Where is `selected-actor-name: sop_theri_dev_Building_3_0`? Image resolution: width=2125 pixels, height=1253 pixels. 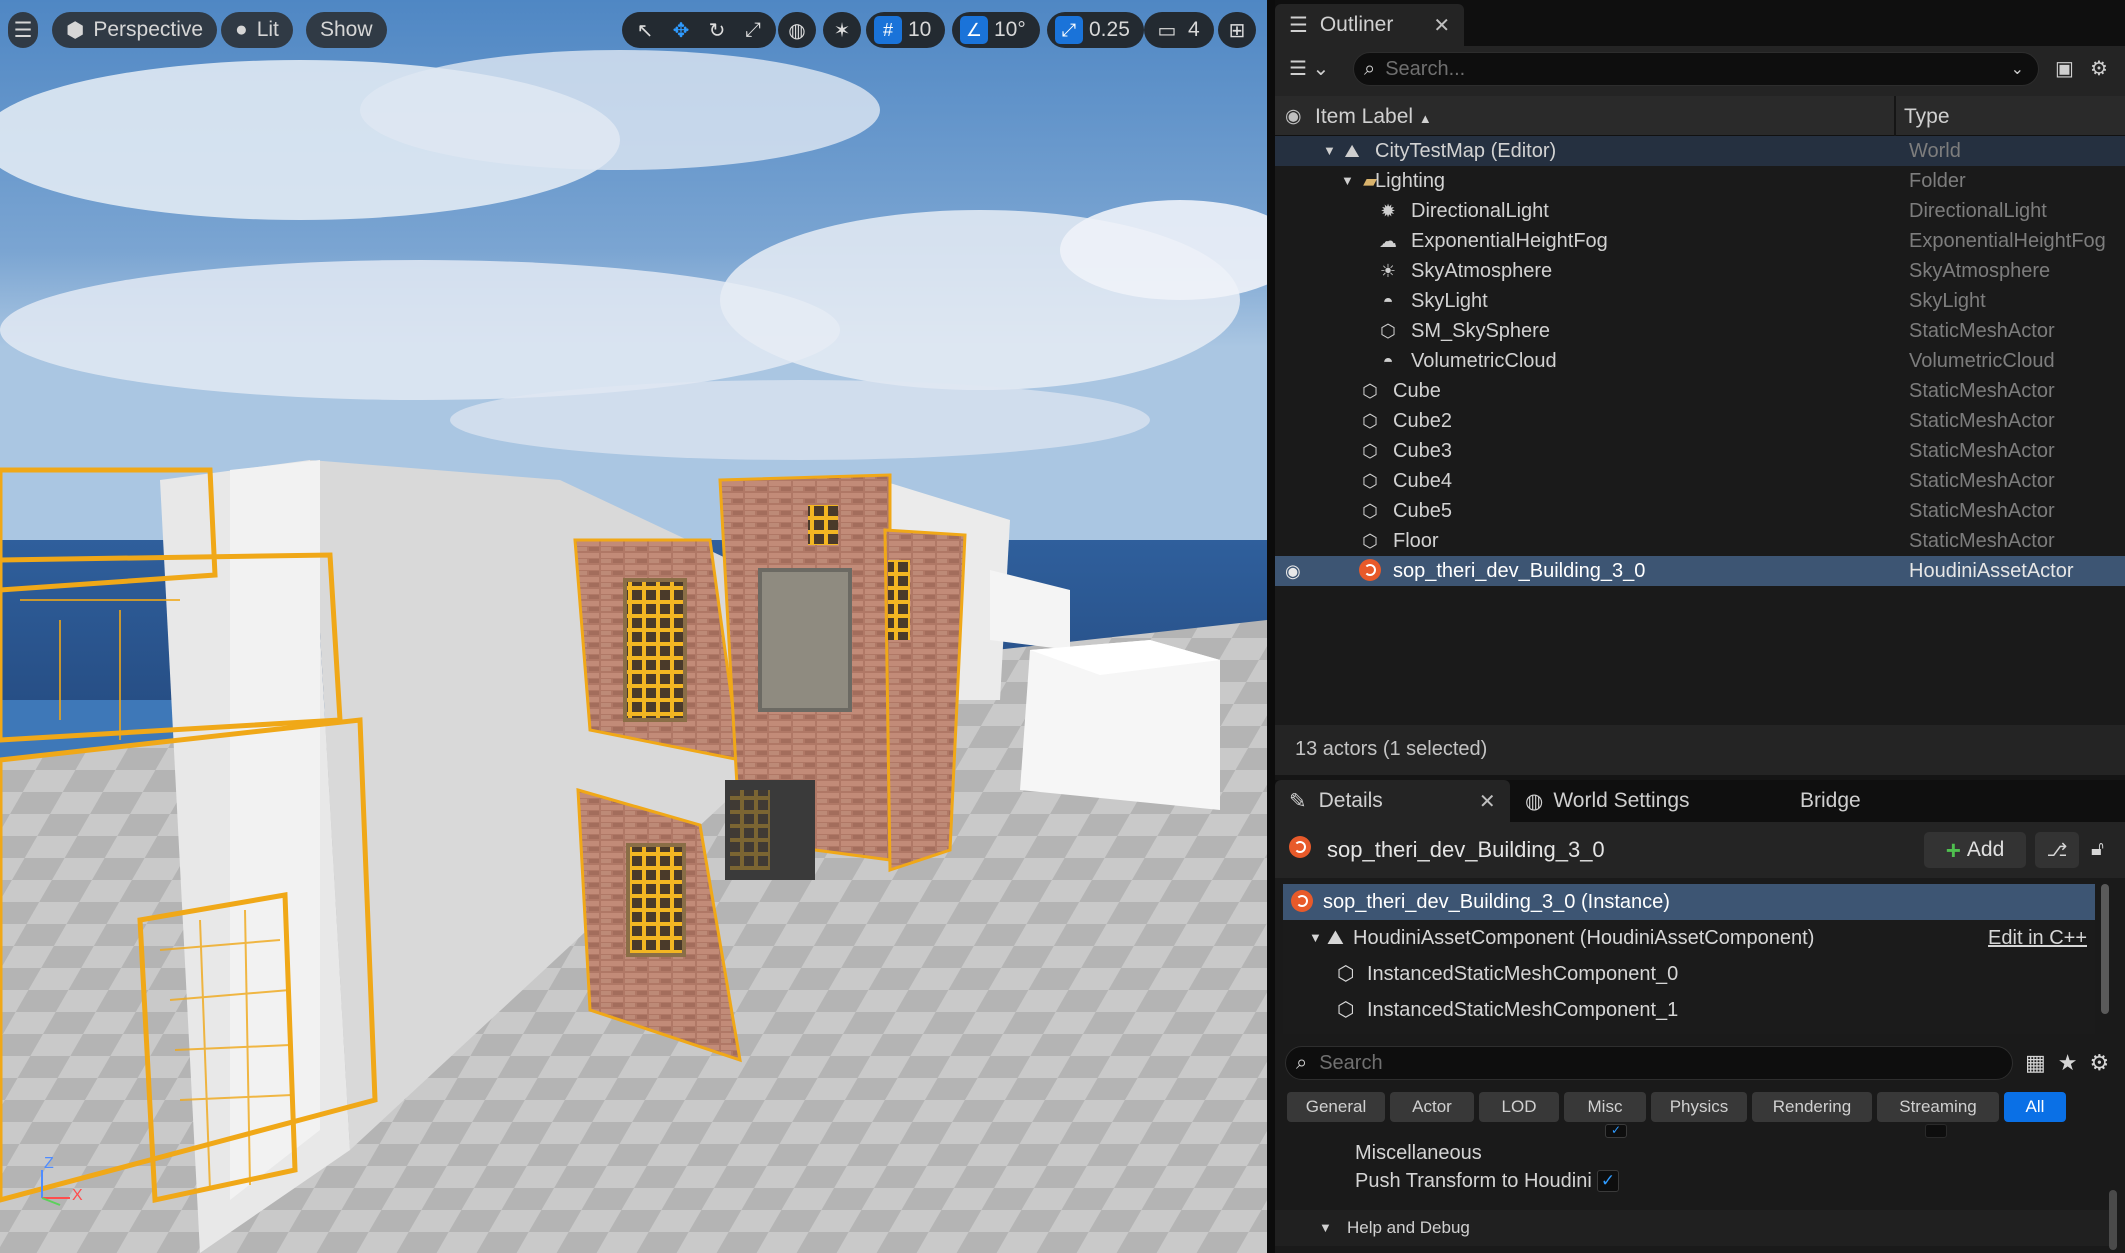
selected-actor-name: sop_theri_dev_Building_3_0 is located at coordinates (1466, 850).